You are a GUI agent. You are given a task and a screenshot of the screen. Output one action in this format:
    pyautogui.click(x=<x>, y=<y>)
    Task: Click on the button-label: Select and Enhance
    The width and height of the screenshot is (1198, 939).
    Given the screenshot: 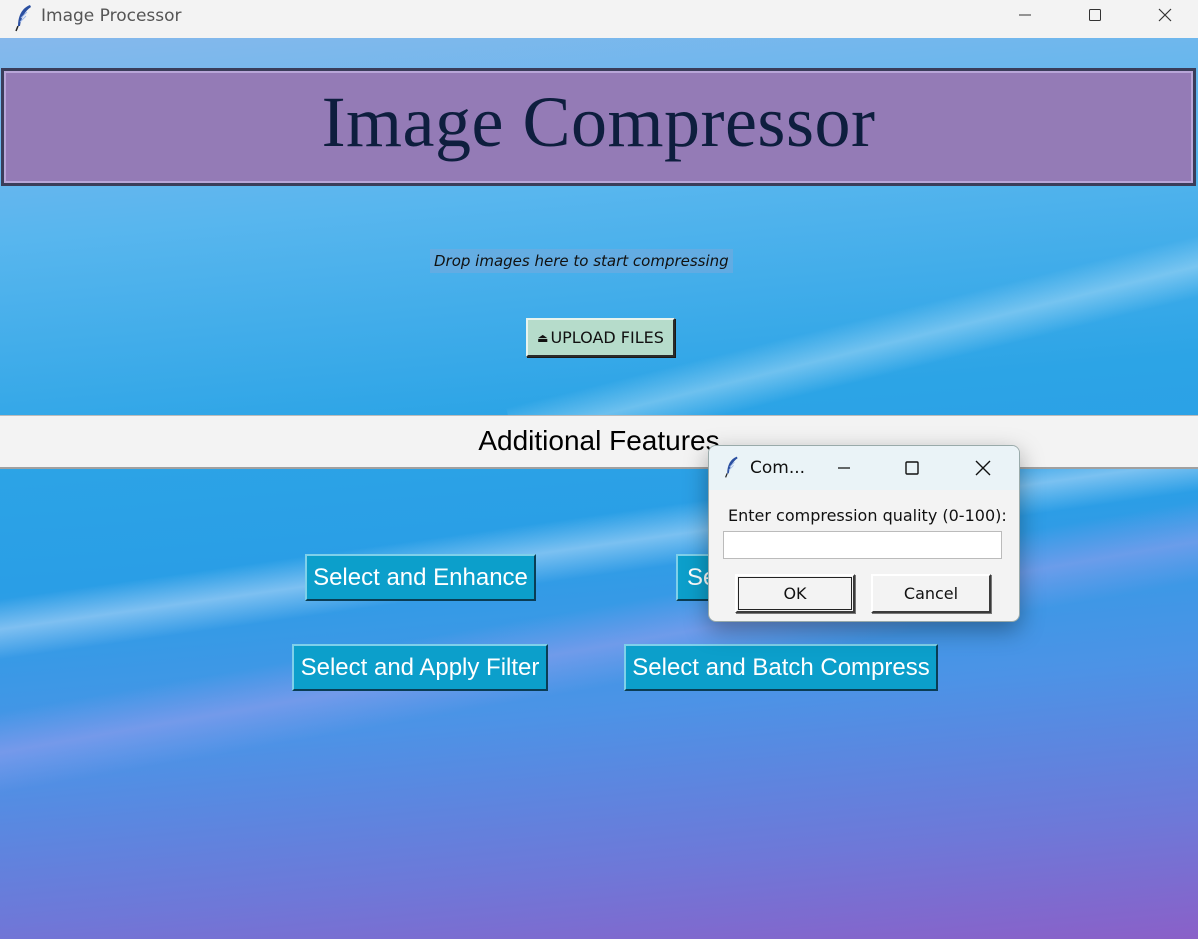 What is the action you would take?
    pyautogui.click(x=420, y=577)
    